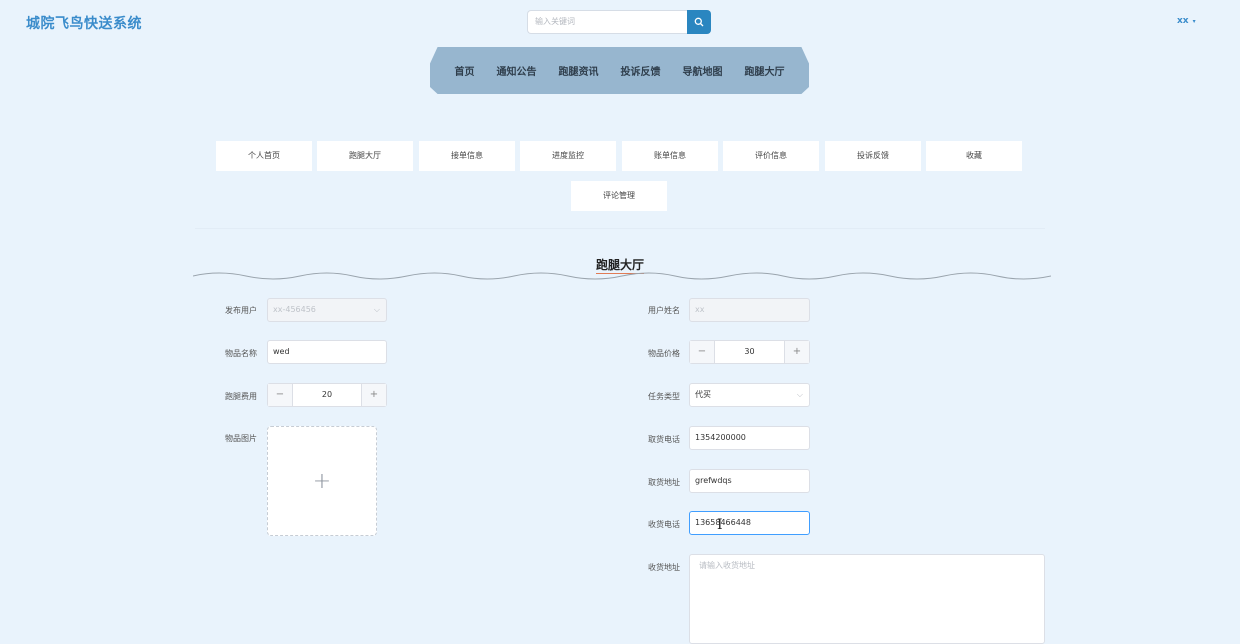 Image resolution: width=1240 pixels, height=644 pixels. I want to click on search-box: 输入关键词, so click(619, 22).